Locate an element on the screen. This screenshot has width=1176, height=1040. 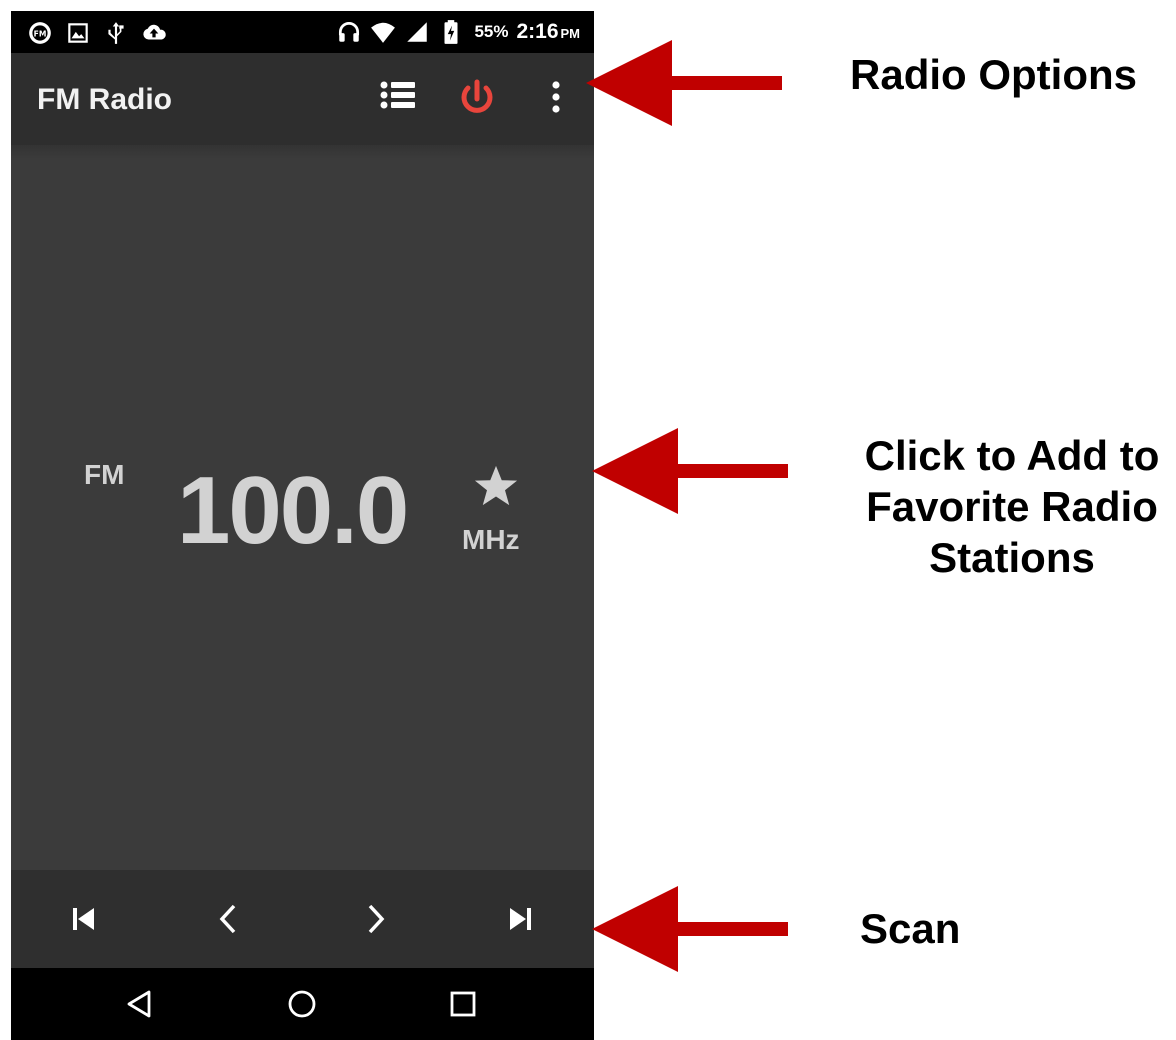
arrow-favorite is located at coordinates (690, 471).